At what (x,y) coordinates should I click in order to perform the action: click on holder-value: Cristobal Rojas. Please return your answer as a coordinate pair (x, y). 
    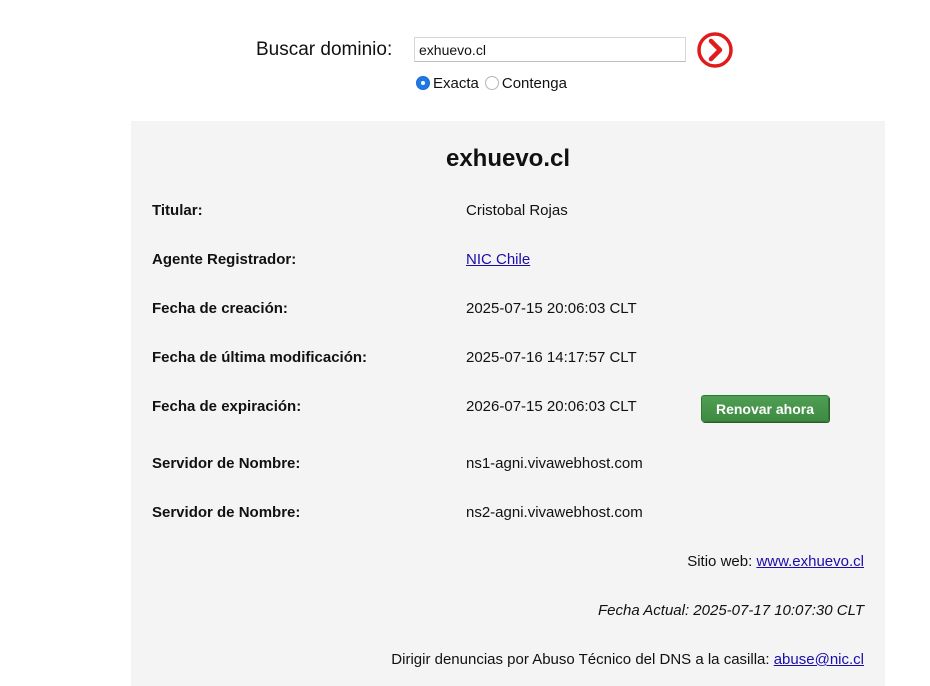
    Looking at the image, I should click on (517, 210).